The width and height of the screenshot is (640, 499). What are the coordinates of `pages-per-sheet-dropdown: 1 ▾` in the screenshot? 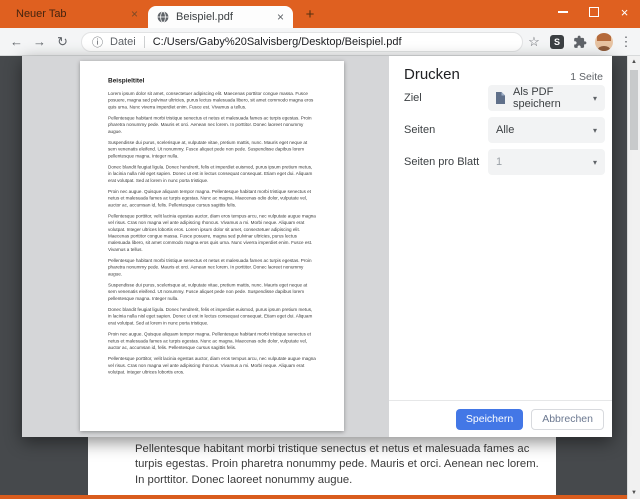 It's located at (546, 162).